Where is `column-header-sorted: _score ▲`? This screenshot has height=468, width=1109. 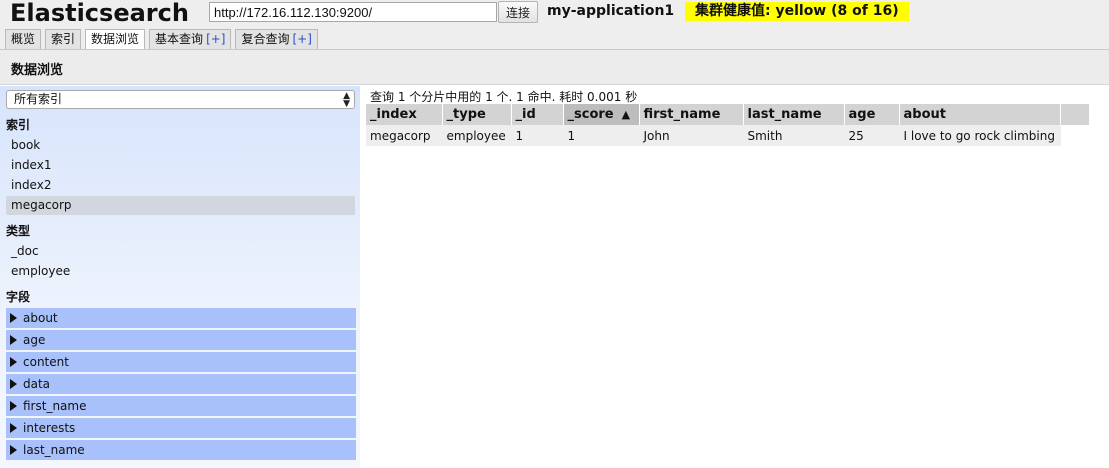 column-header-sorted: _score ▲ is located at coordinates (601, 114).